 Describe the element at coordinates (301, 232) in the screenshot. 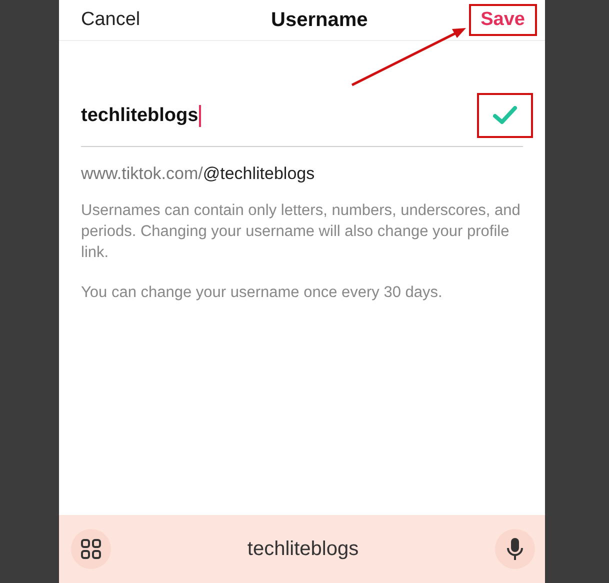

I see `help-text: Usernames can contain only letters, numbers, underscores, and periods. Changing your username will also change your profile link.` at that location.